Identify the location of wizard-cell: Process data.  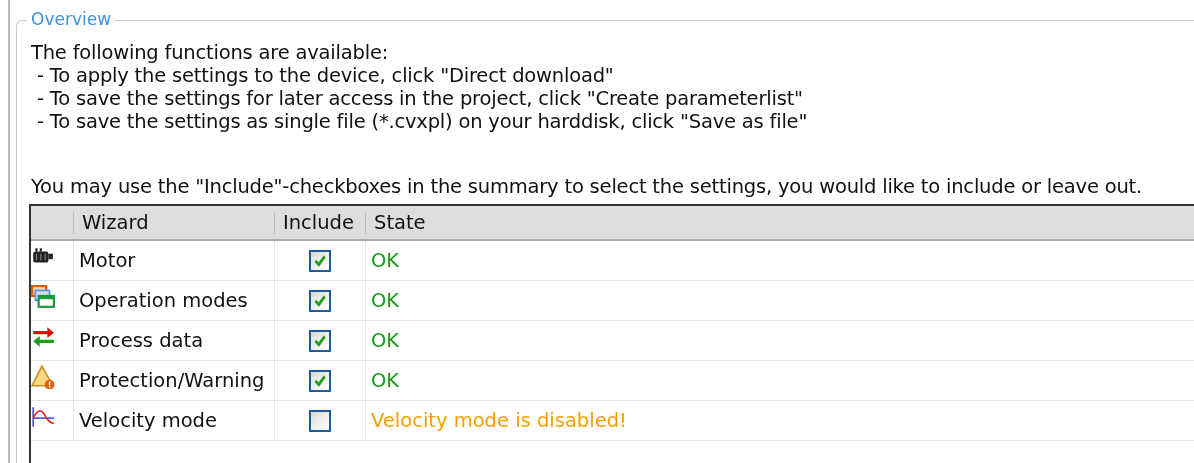
(173, 340).